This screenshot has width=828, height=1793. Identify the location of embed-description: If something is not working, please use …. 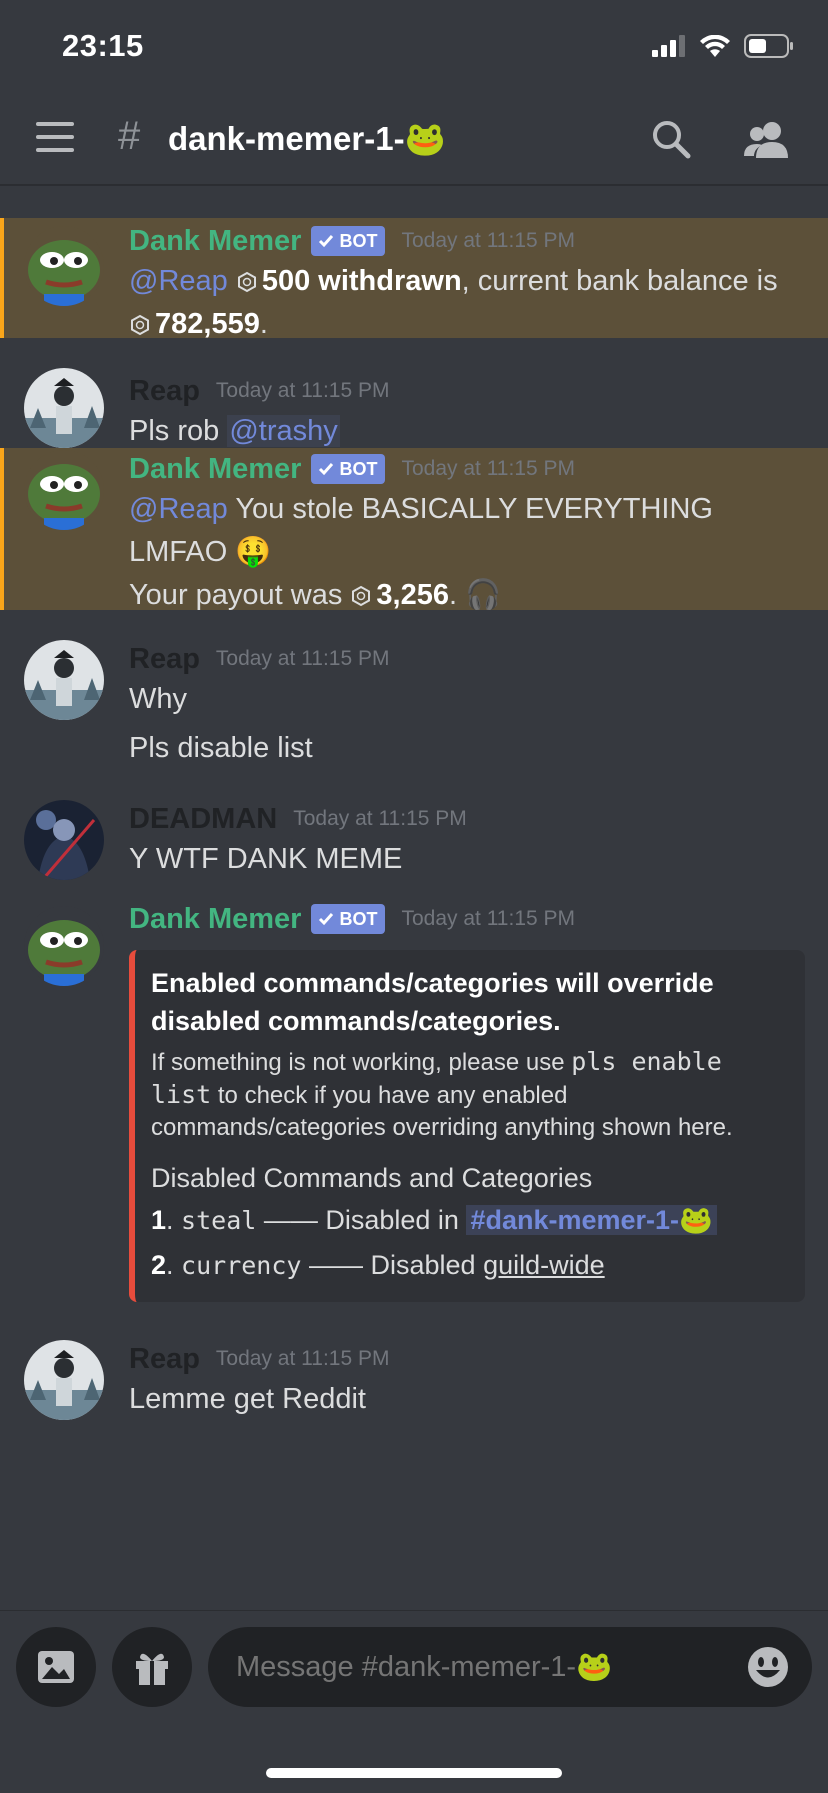
(442, 1094).